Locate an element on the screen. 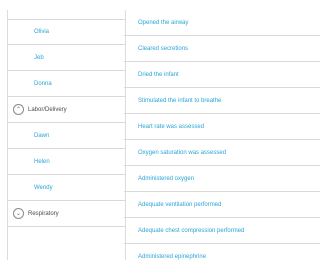  staff-item-dawn: Dawn is located at coordinates (66, 136).